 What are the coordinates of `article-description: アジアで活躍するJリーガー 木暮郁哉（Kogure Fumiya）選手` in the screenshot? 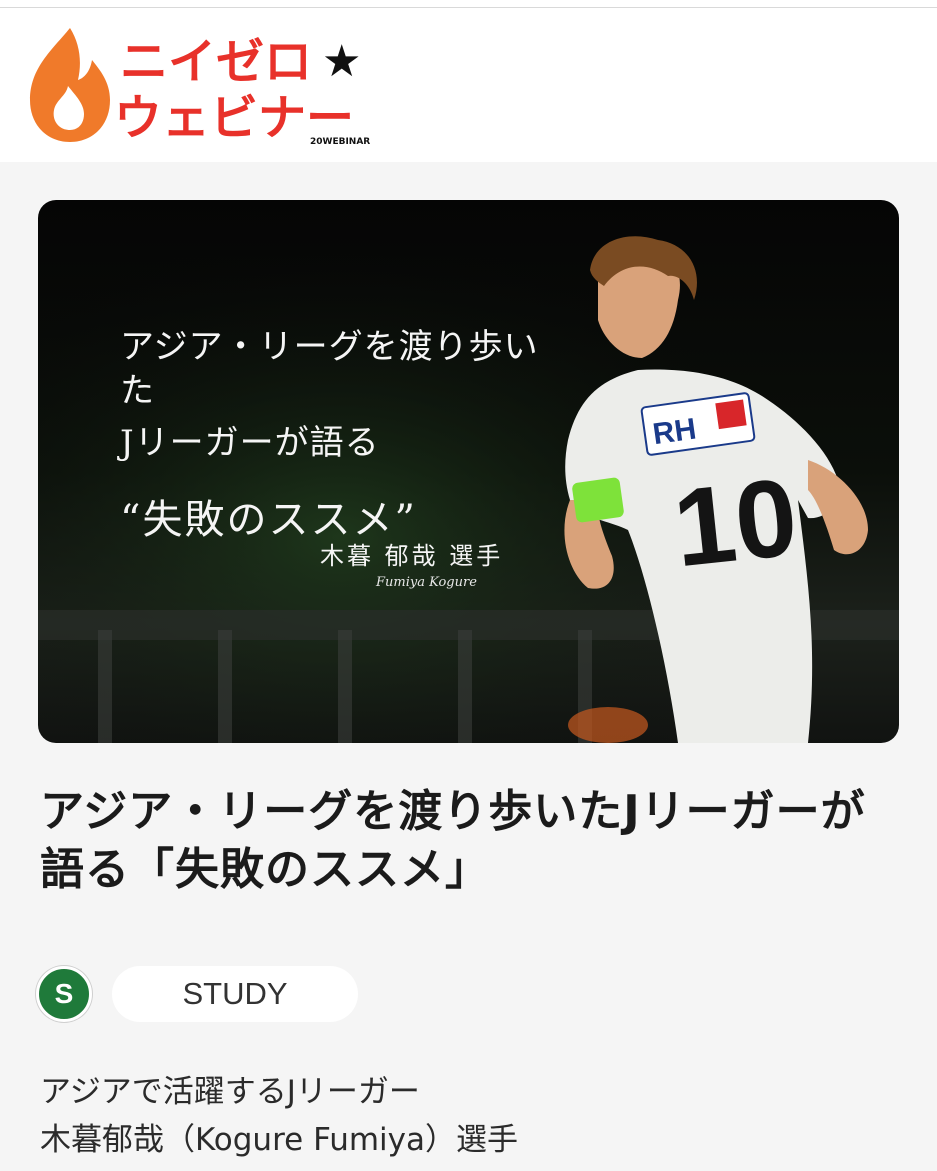 It's located at (470, 1116).